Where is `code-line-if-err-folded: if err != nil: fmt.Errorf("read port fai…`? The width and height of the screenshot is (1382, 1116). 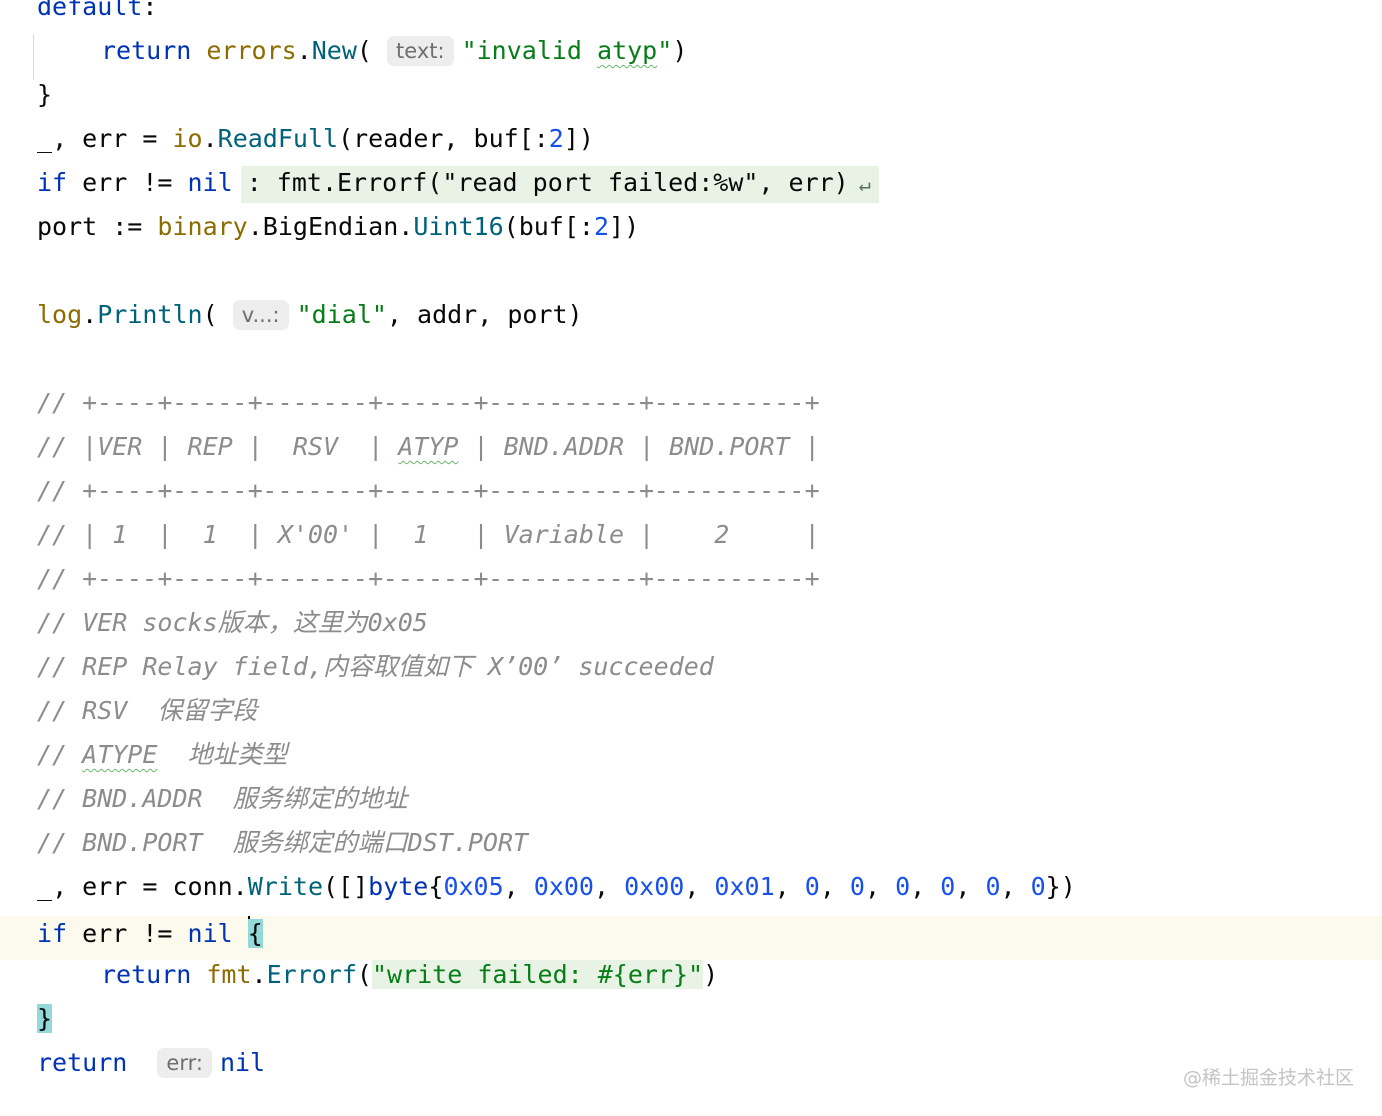 code-line-if-err-folded: if err != nil: fmt.Errorf("read port fai… is located at coordinates (691, 189).